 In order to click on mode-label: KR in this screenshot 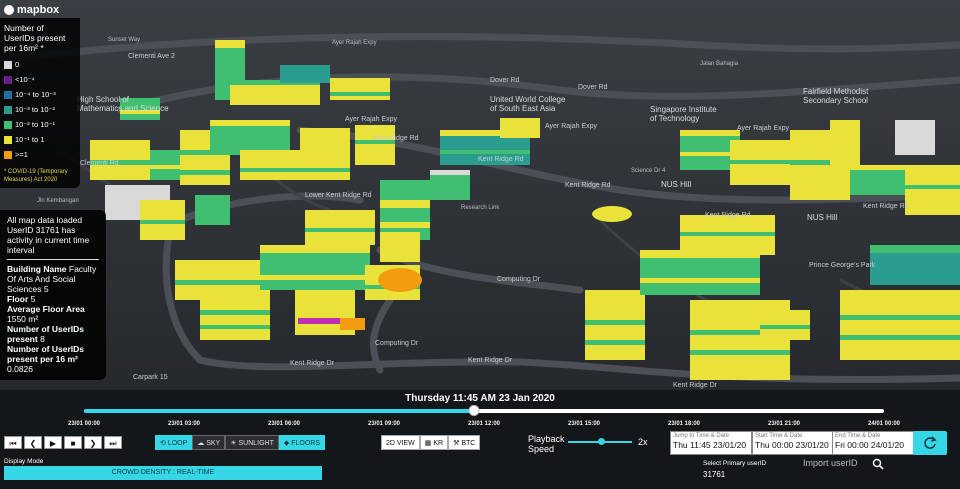, I will do `click(438, 443)`.